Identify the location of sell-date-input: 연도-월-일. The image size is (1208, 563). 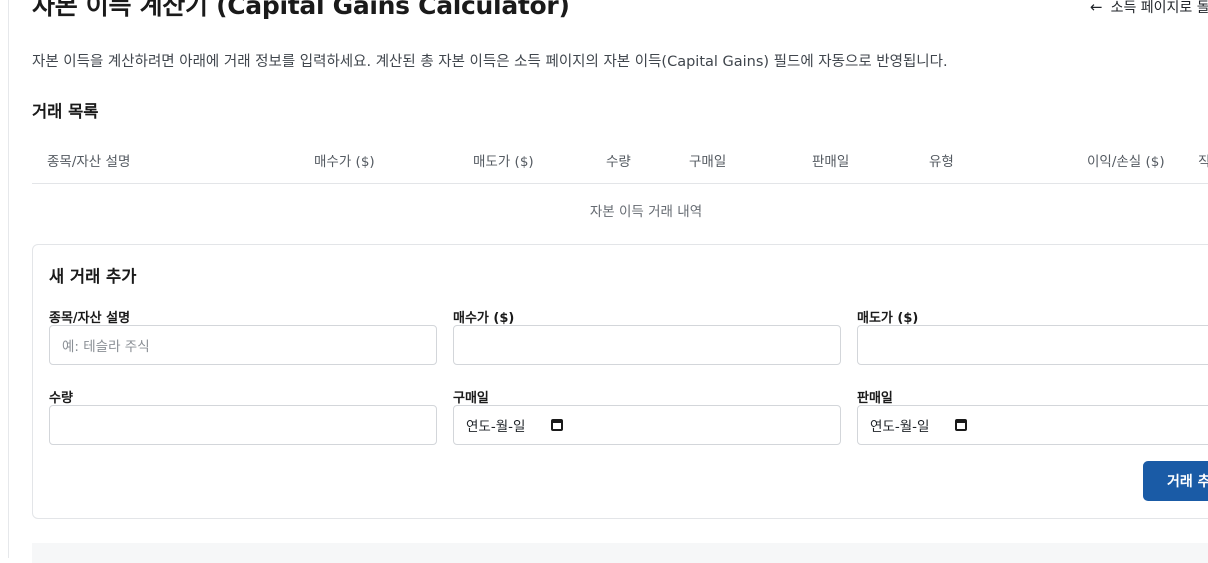
(1032, 425).